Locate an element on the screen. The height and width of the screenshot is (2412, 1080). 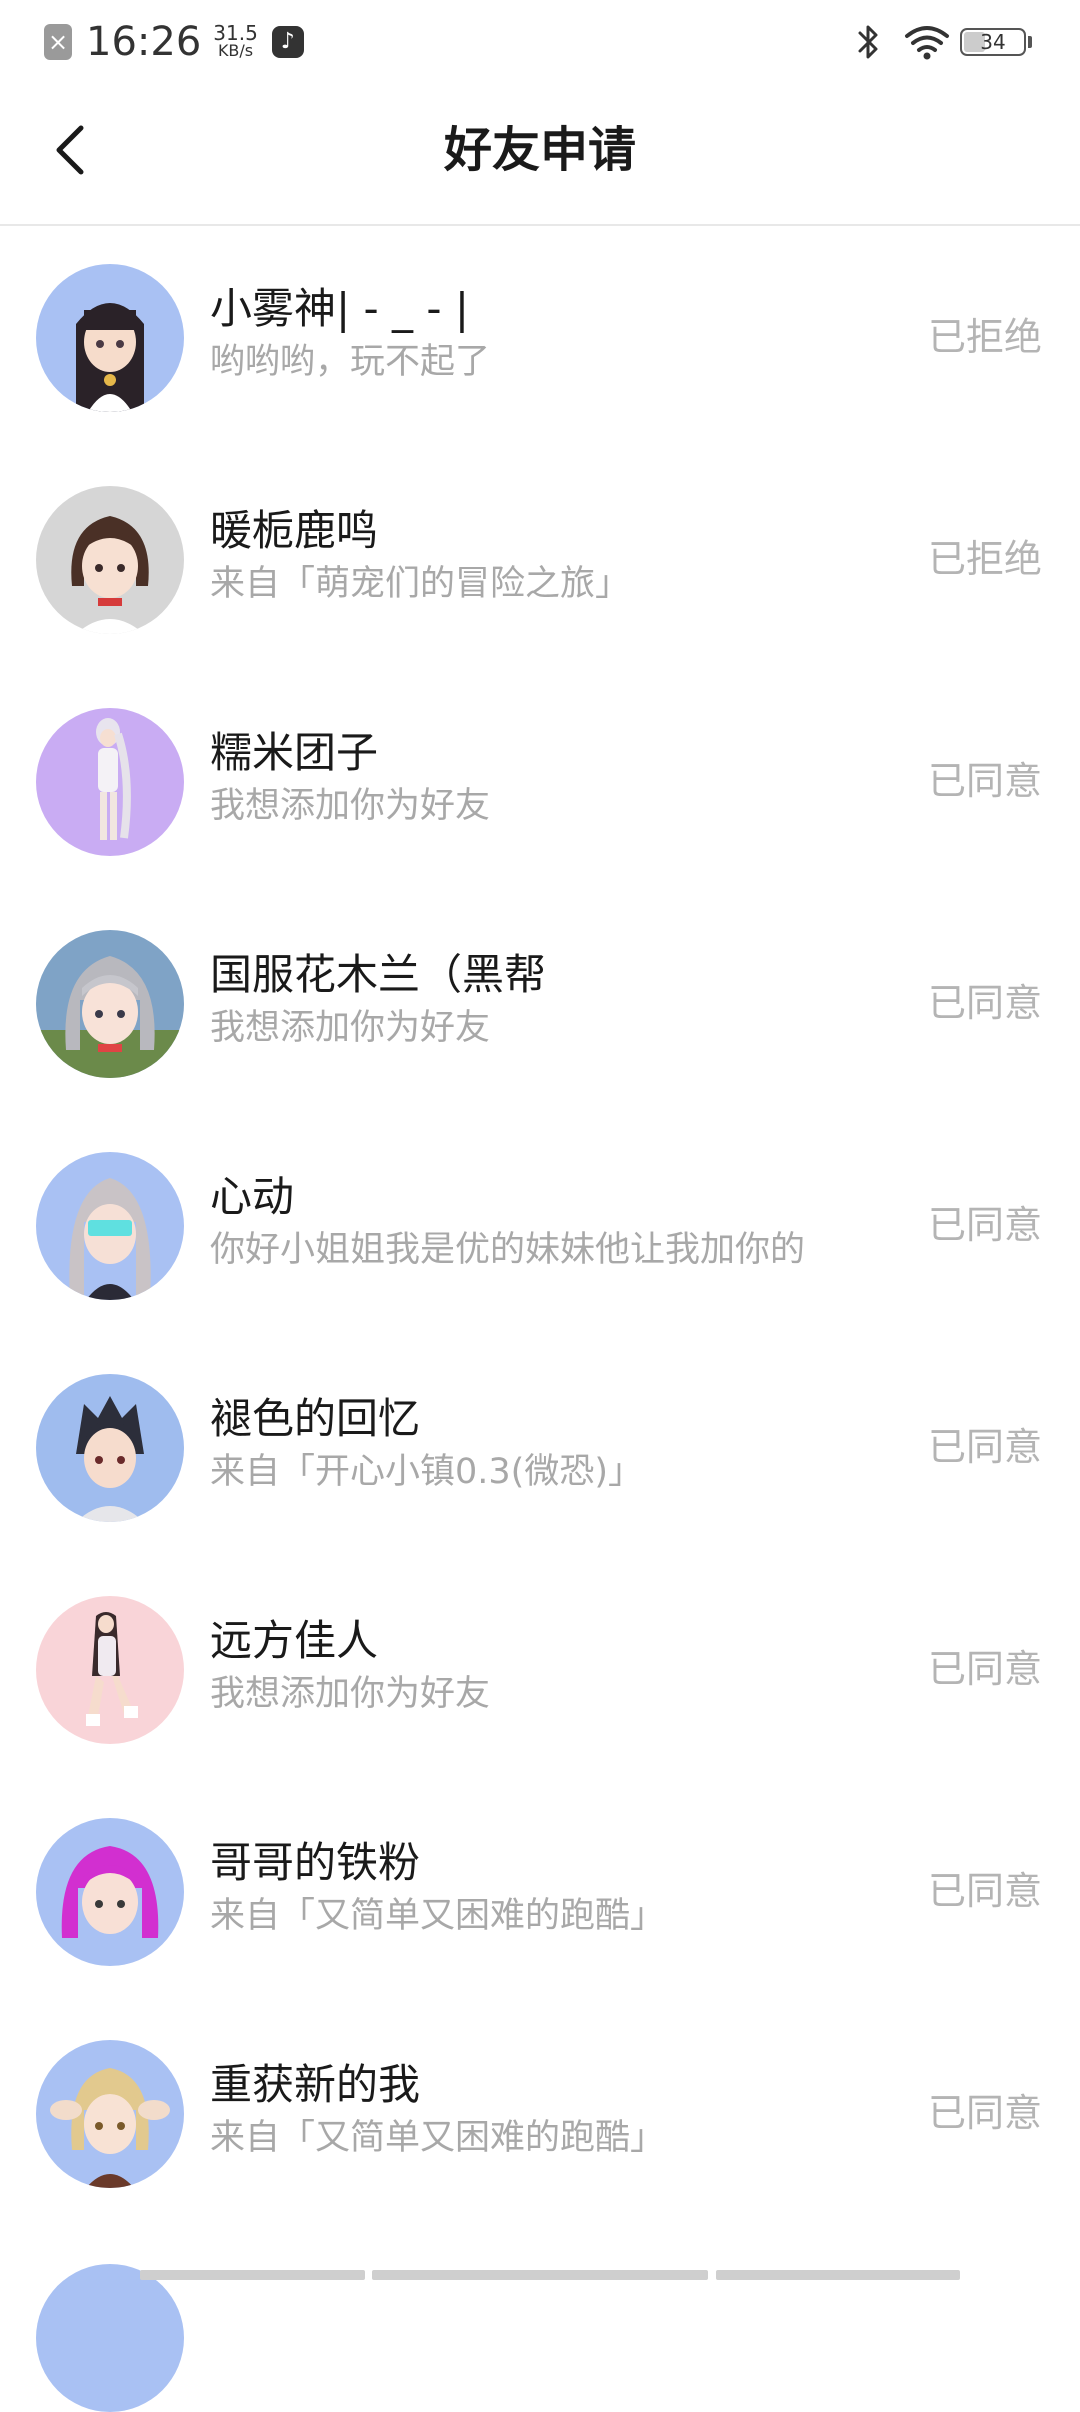
requester-name: 小雾神| - _ - | is located at coordinates (340, 308).